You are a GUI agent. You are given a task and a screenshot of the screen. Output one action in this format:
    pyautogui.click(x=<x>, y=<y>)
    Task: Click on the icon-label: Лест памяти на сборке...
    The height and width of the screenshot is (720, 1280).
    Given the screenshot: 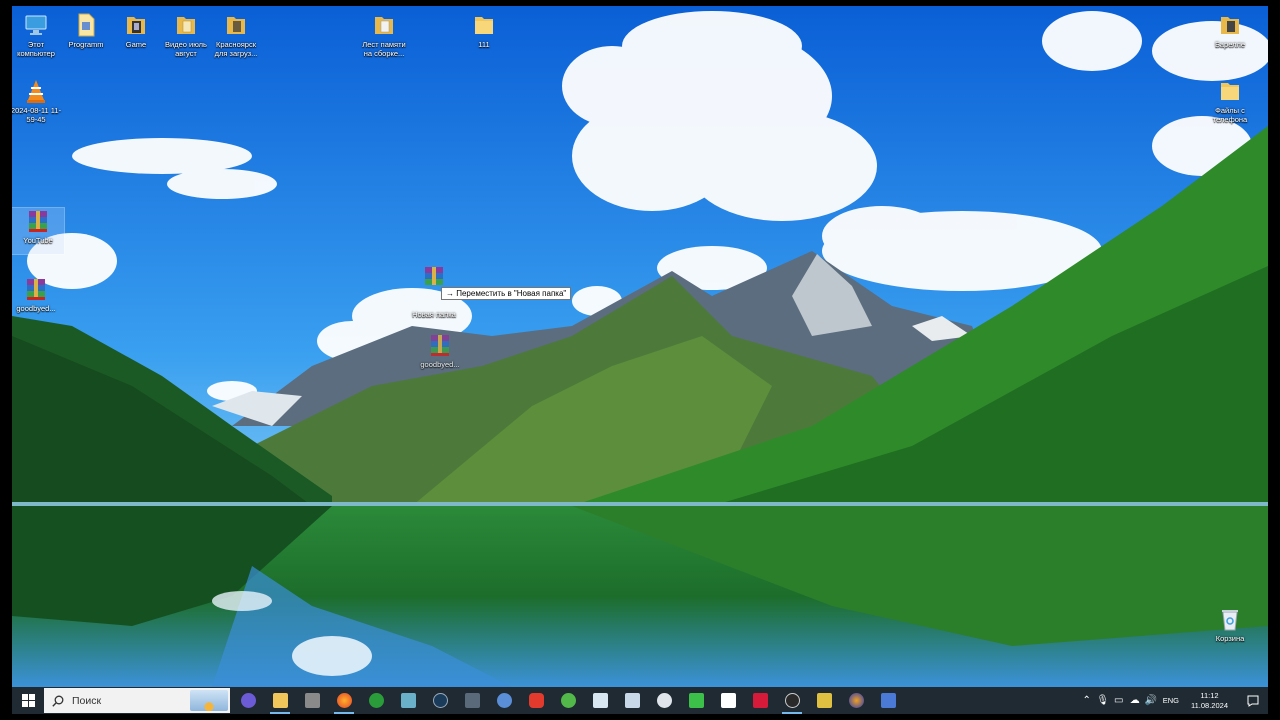 What is the action you would take?
    pyautogui.click(x=384, y=49)
    